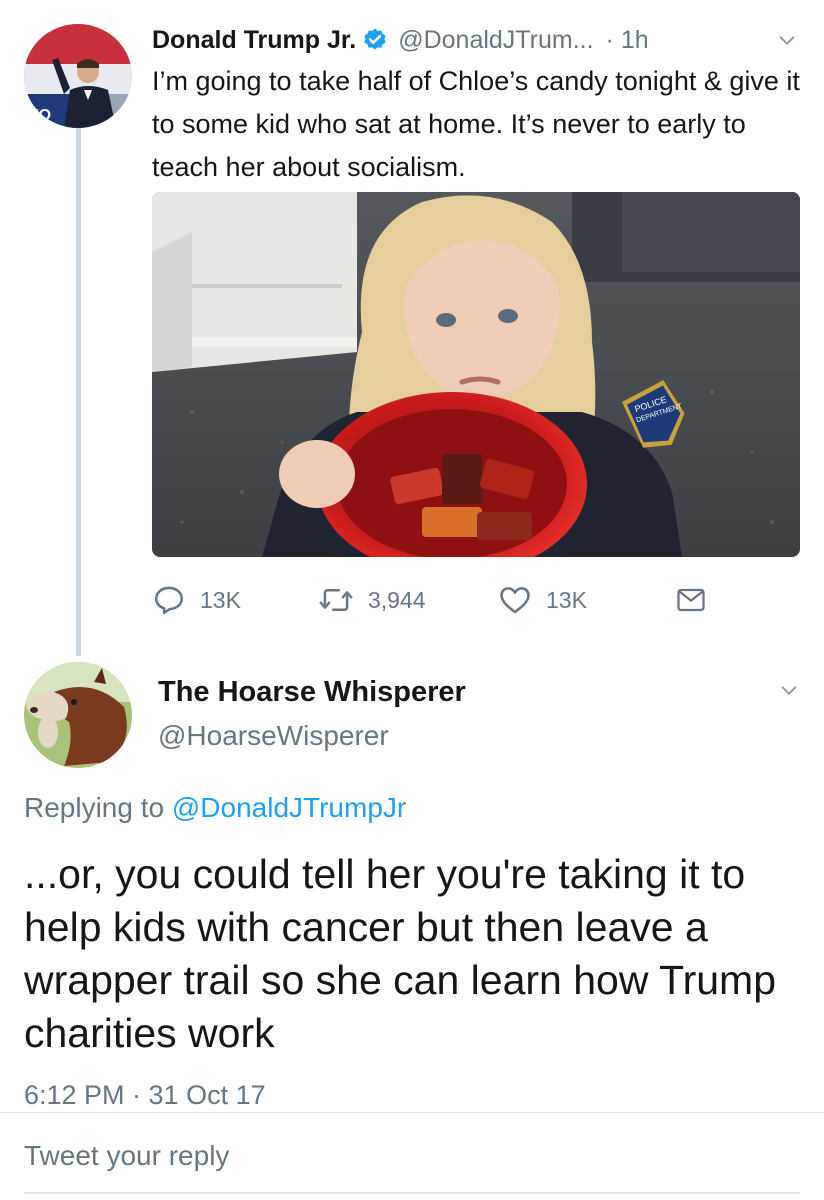  What do you see at coordinates (196, 600) in the screenshot?
I see `reply-button: 13K` at bounding box center [196, 600].